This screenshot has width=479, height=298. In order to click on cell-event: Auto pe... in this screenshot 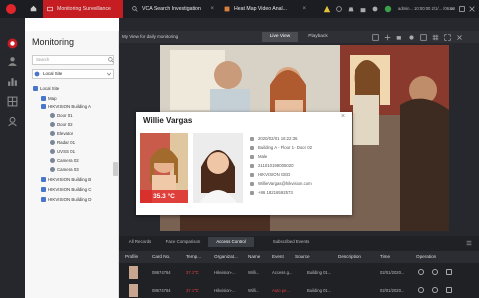, I will do `click(281, 290)`.